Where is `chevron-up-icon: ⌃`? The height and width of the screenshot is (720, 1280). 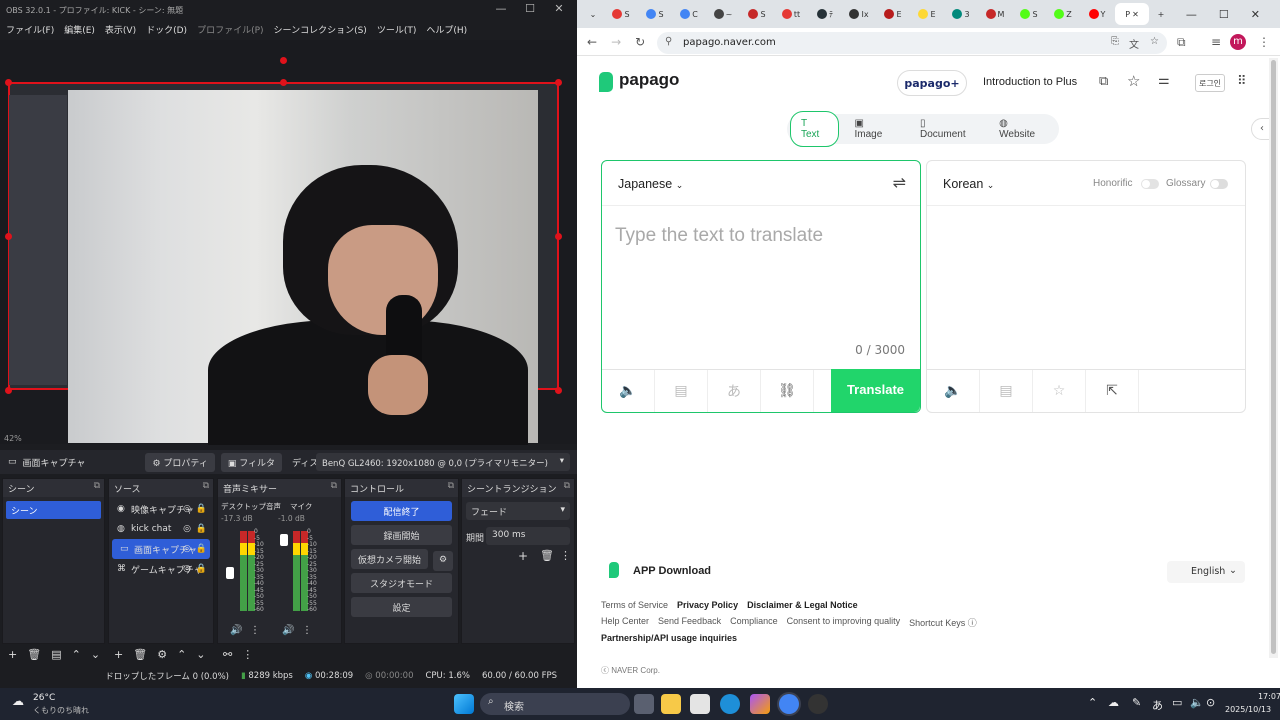 chevron-up-icon: ⌃ is located at coordinates (76, 654).